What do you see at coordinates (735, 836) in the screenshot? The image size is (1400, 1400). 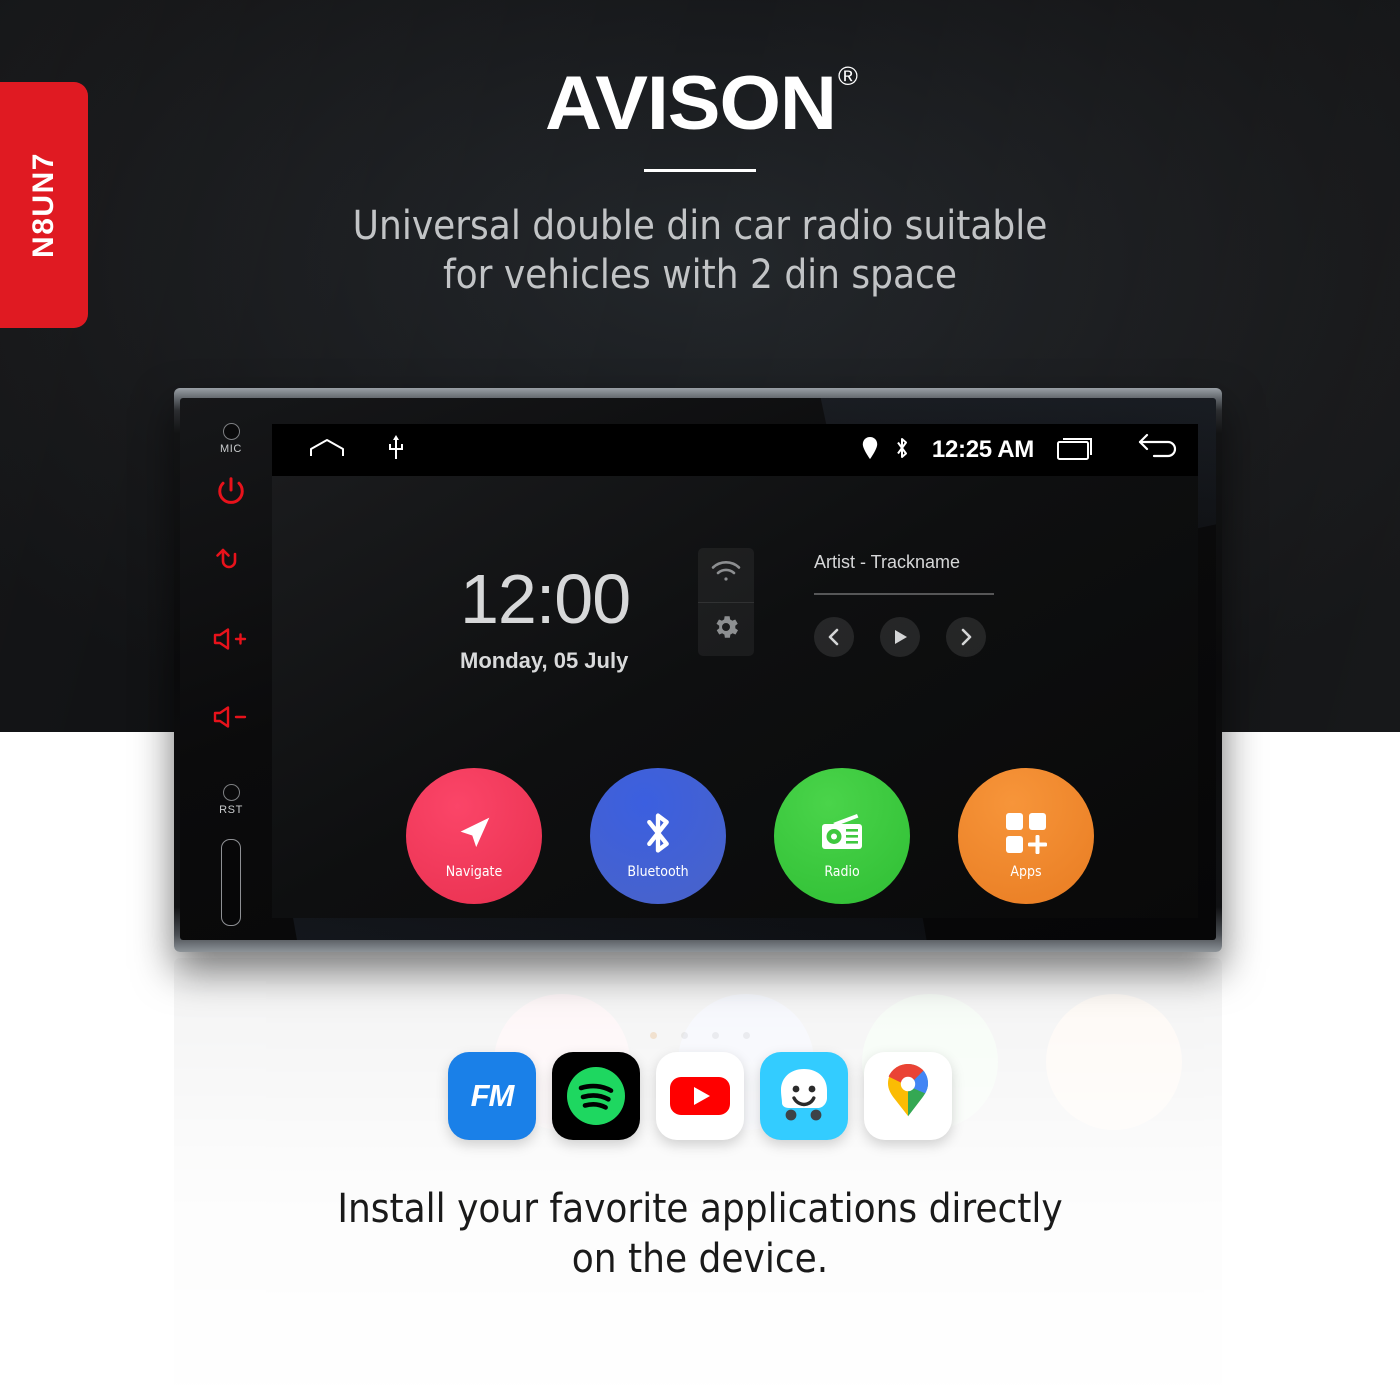 I see `app-shortcut-row: Navigate Bluetooth Radio Apps` at bounding box center [735, 836].